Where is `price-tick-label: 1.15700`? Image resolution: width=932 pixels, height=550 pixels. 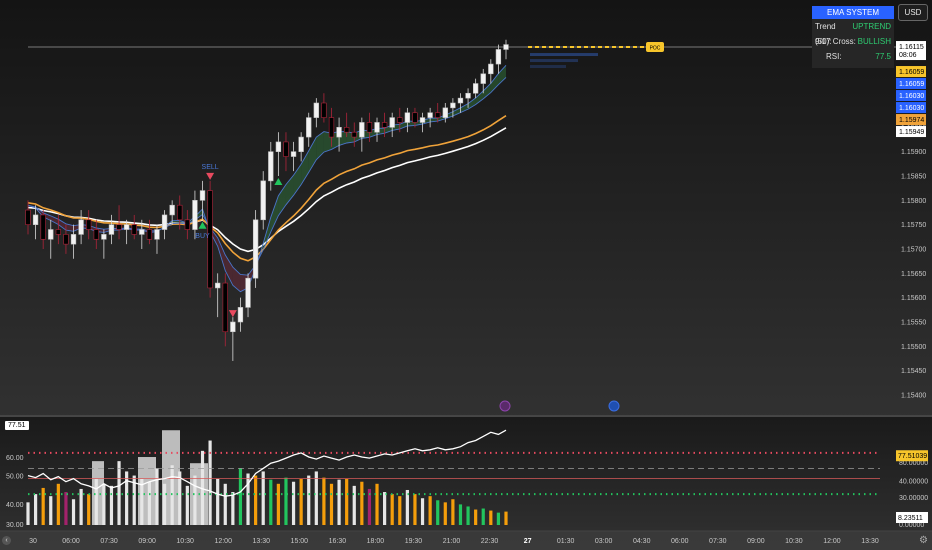 price-tick-label: 1.15700 is located at coordinates (913, 250).